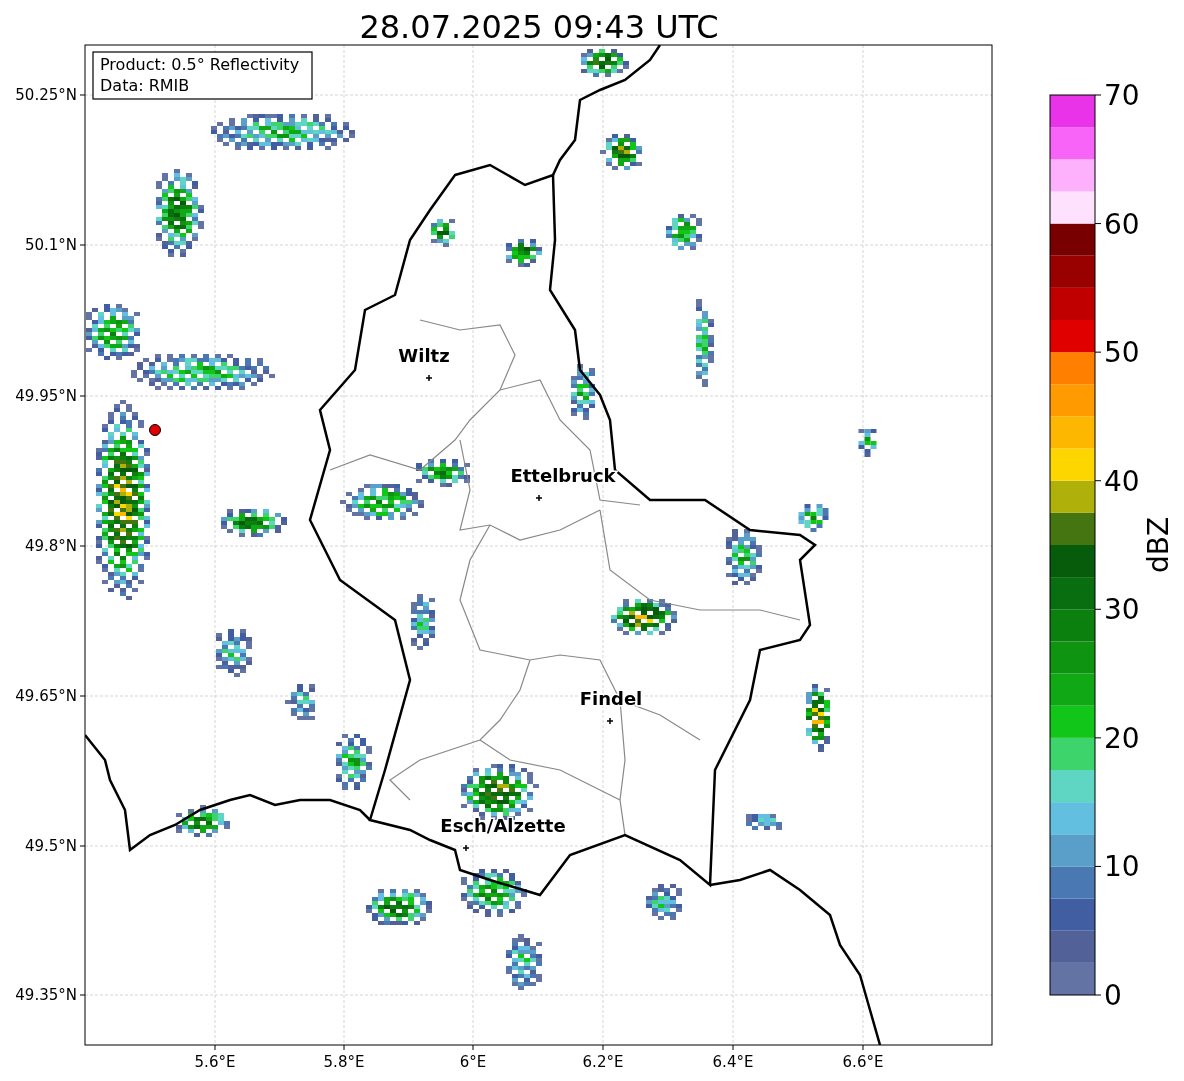 The image size is (1184, 1081). What do you see at coordinates (46, 696) in the screenshot?
I see `axis-tick-label: 49.65°N` at bounding box center [46, 696].